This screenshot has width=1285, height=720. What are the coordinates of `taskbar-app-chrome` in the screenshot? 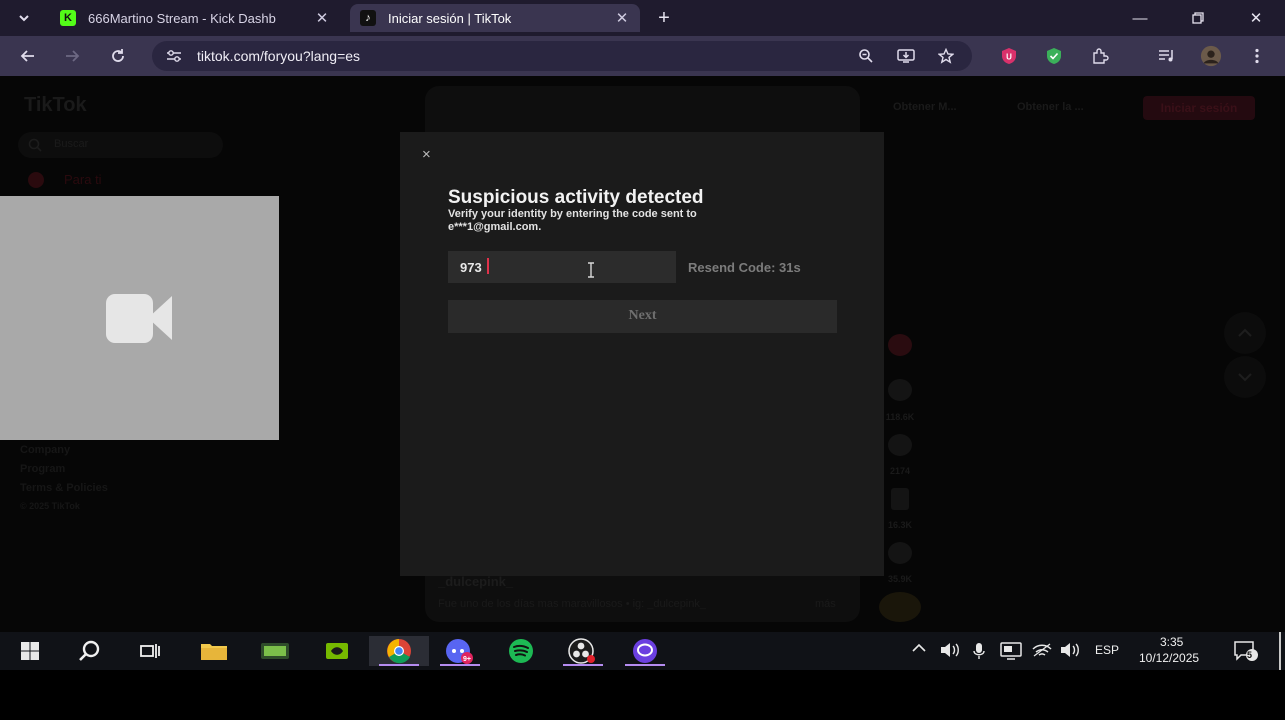 It's located at (399, 651).